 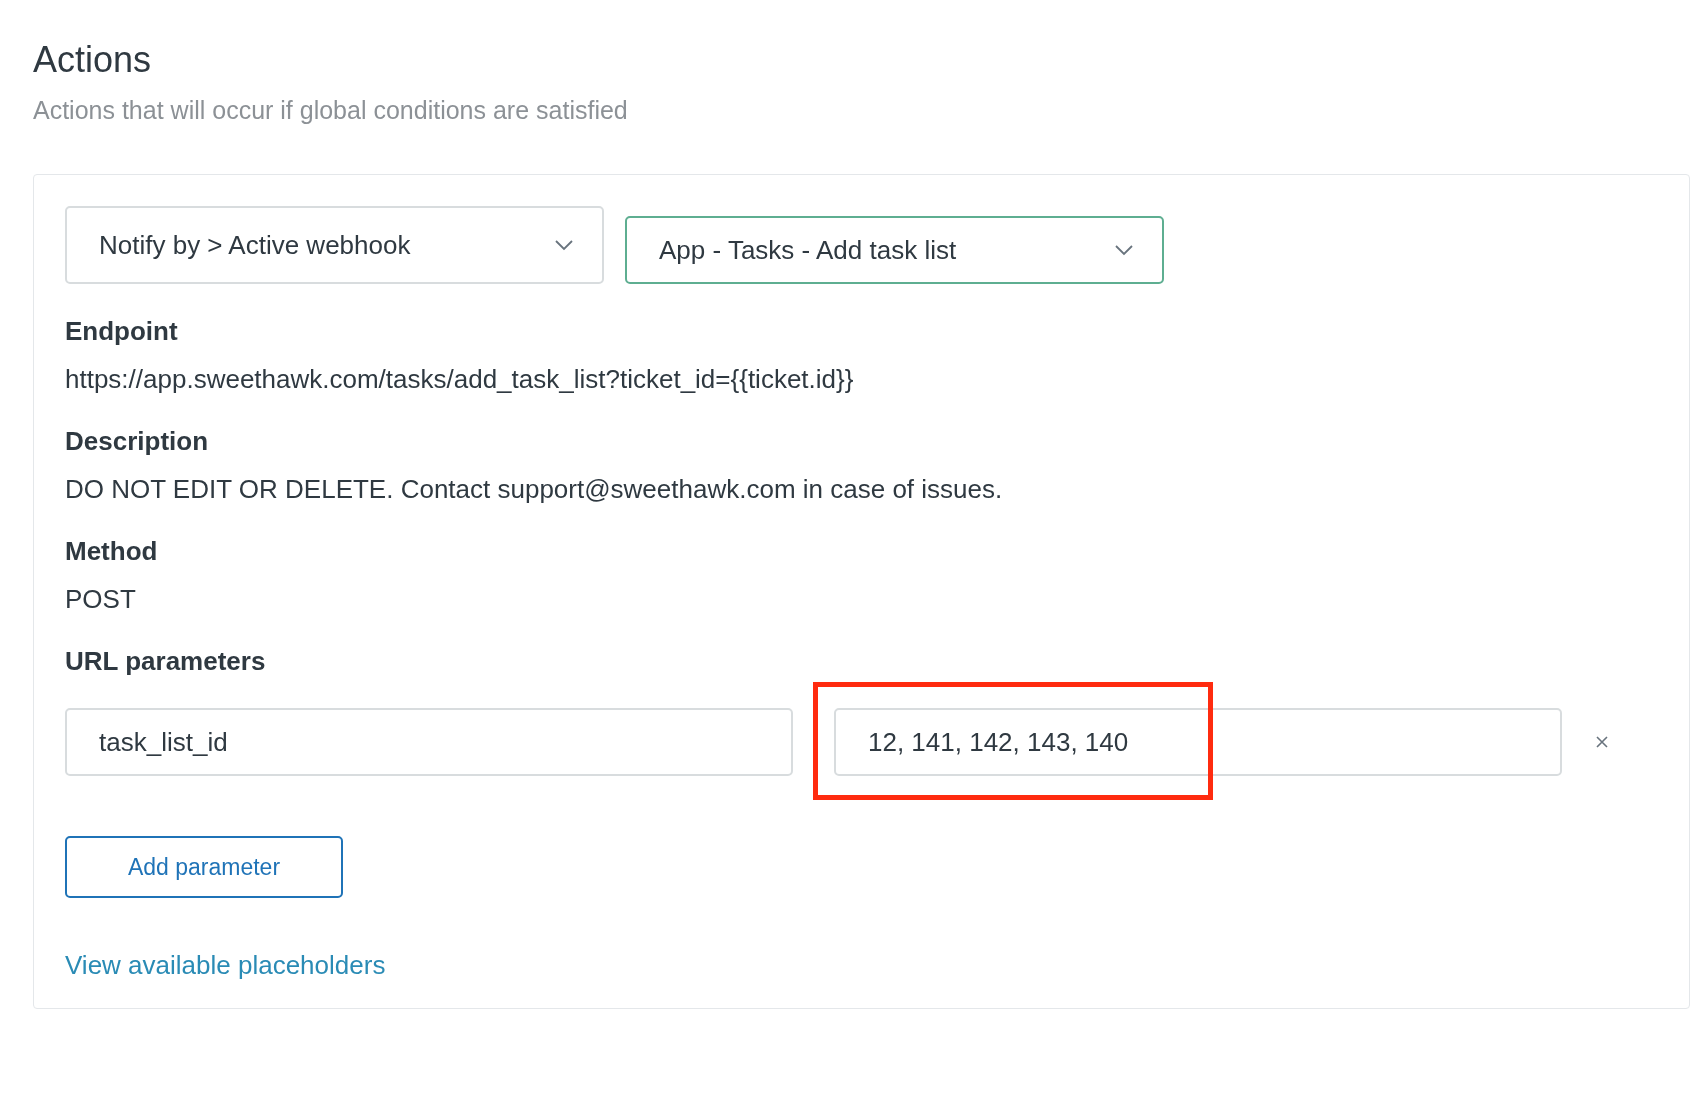 I want to click on add-parameter-button: Add parameter, so click(x=204, y=867).